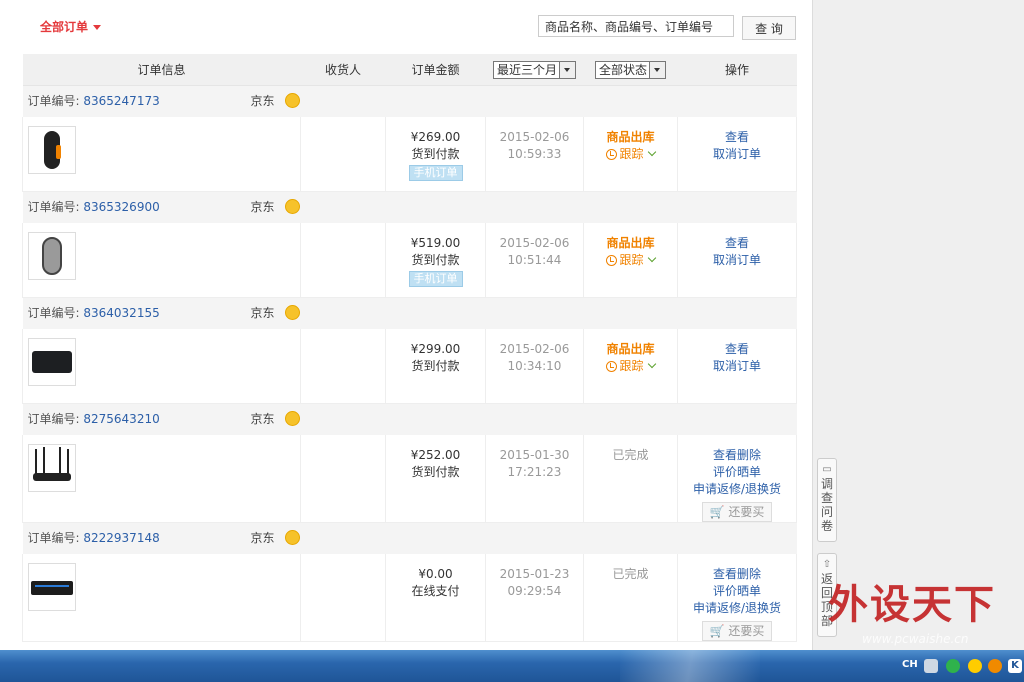  What do you see at coordinates (630, 455) in the screenshot?
I see `order-status: 已完成` at bounding box center [630, 455].